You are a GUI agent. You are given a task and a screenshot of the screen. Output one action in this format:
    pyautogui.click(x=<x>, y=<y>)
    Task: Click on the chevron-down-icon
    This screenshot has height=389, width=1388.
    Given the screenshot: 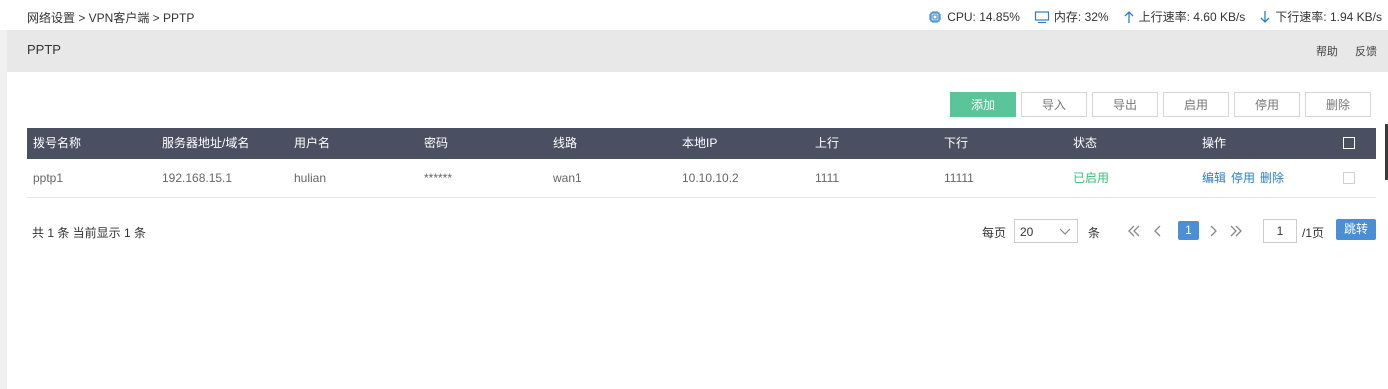 What is the action you would take?
    pyautogui.click(x=1065, y=231)
    